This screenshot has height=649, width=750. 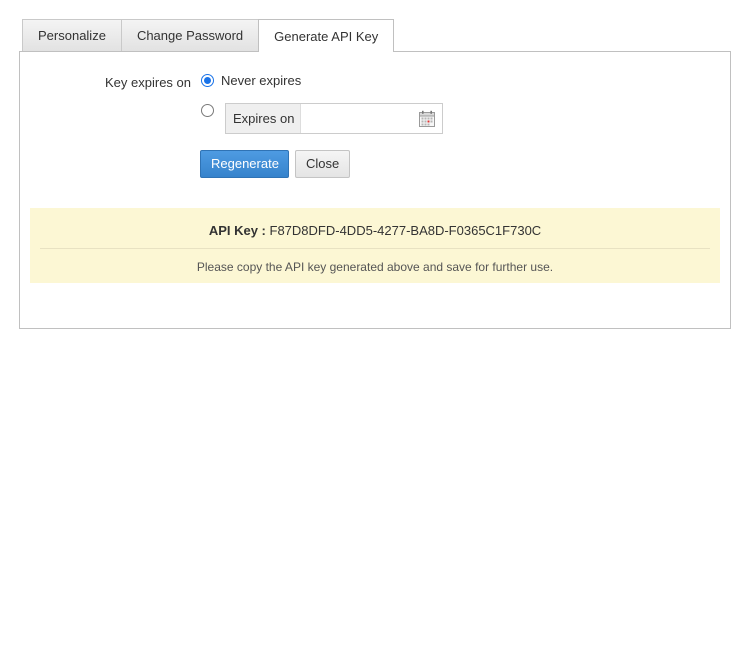 I want to click on expires-on-radio, so click(x=207, y=110).